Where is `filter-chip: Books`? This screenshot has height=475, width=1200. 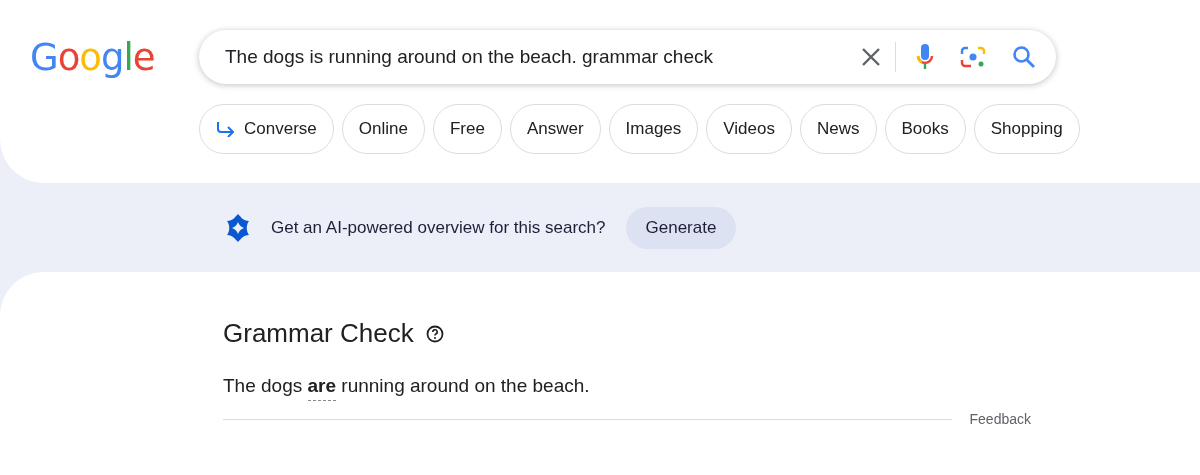
filter-chip: Books is located at coordinates (925, 129).